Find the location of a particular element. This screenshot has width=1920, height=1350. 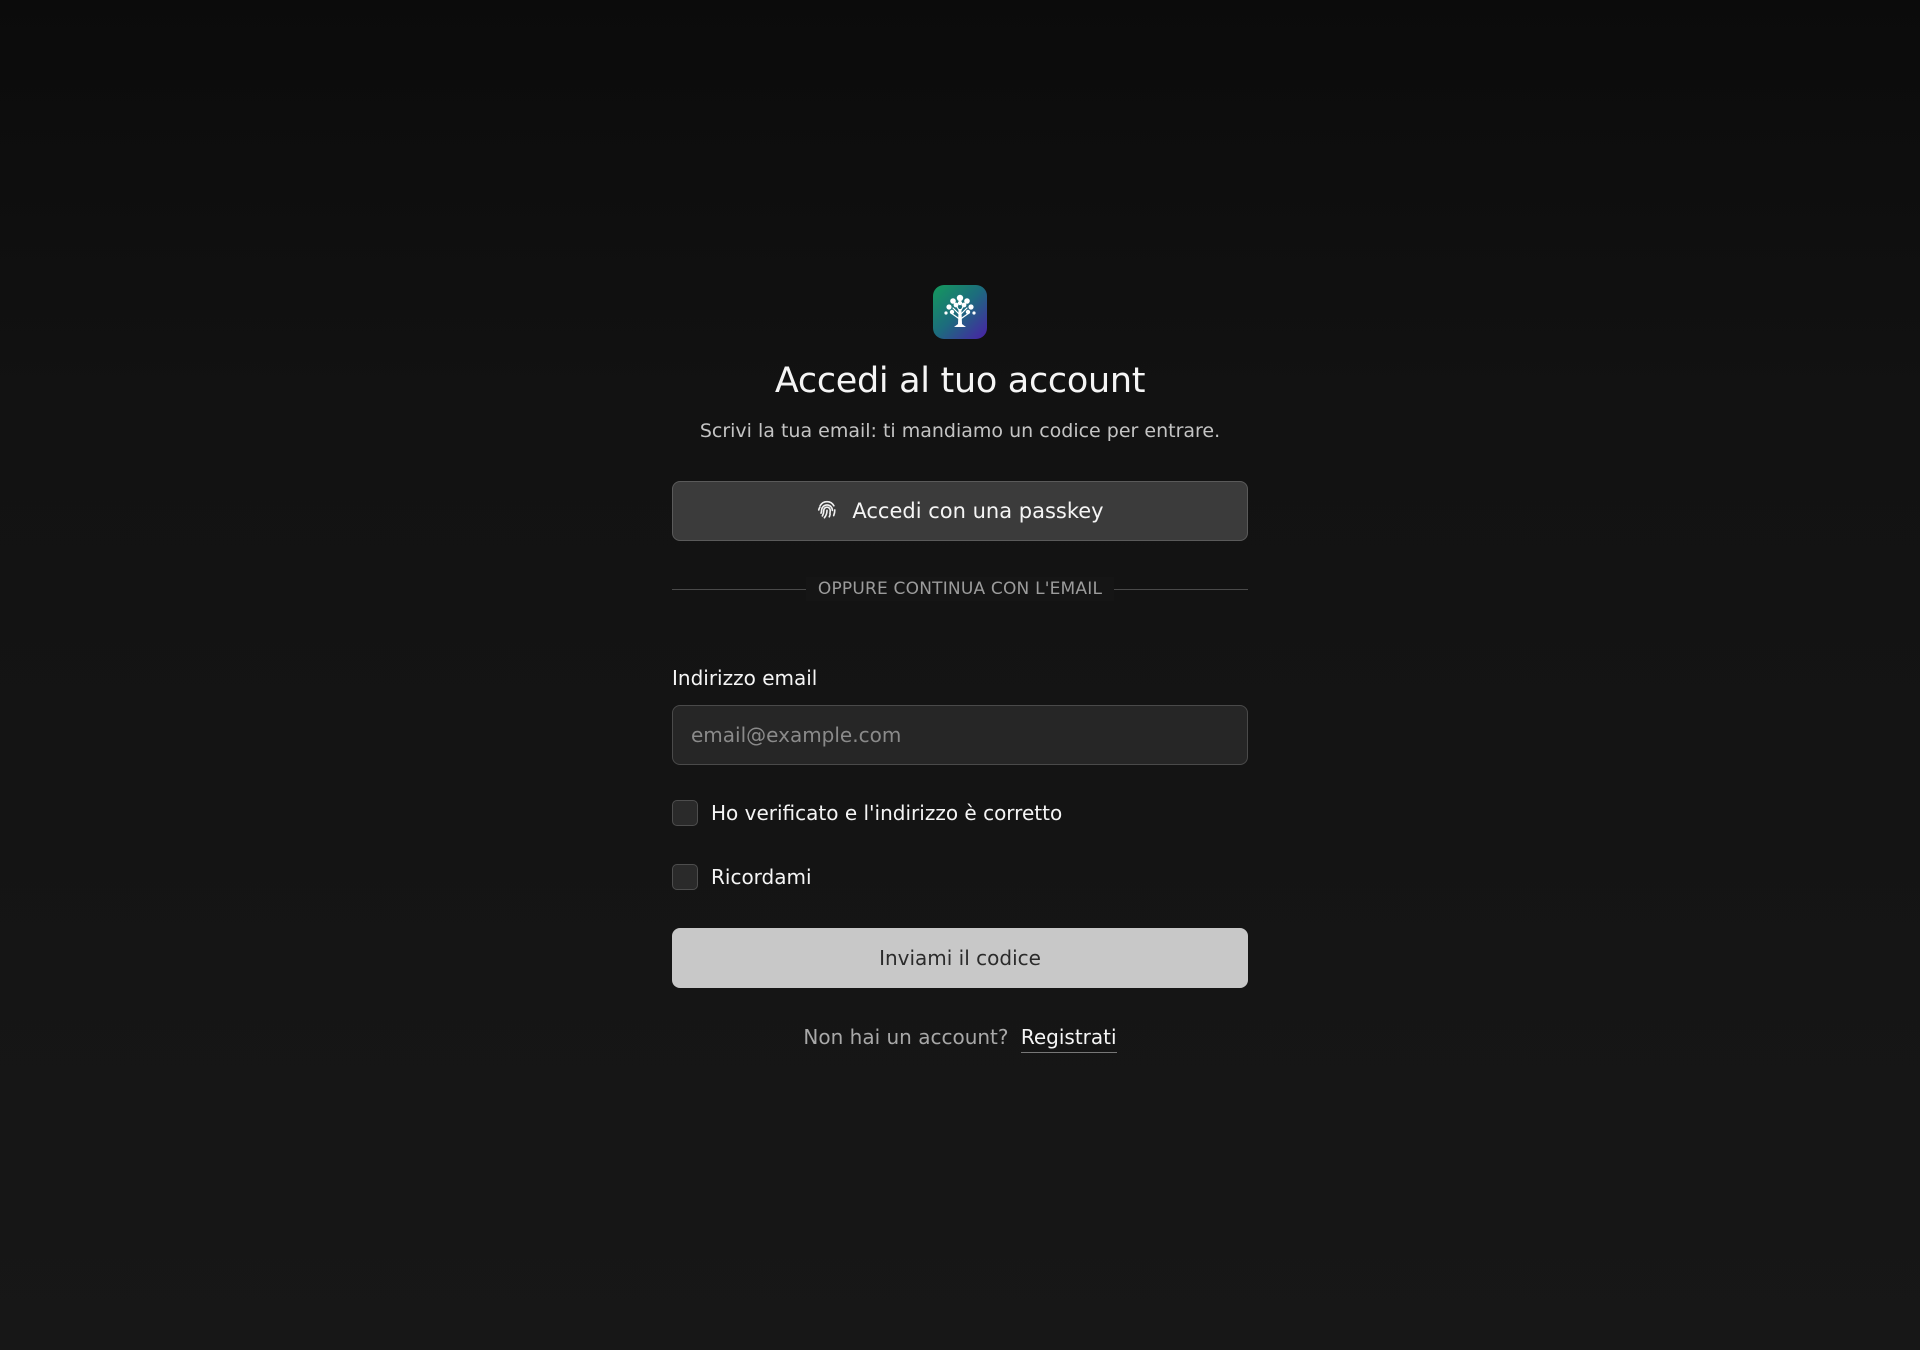

verified-checkbox-row: Ho verificato e l'indirizzo è corretto is located at coordinates (960, 813).